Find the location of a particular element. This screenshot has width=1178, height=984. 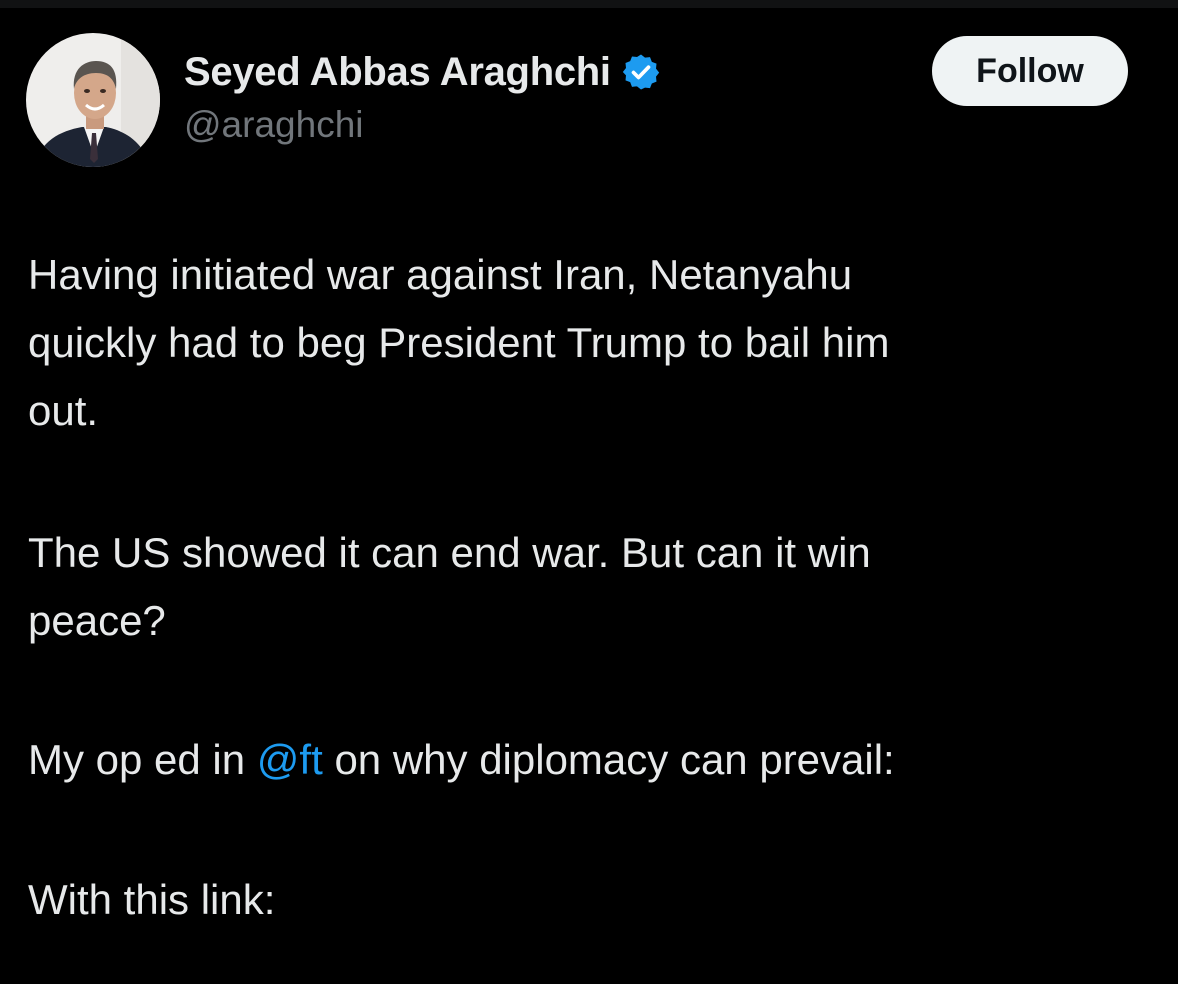

tweet-text-segment: on why diplomacy can prevail: is located at coordinates (608, 759).